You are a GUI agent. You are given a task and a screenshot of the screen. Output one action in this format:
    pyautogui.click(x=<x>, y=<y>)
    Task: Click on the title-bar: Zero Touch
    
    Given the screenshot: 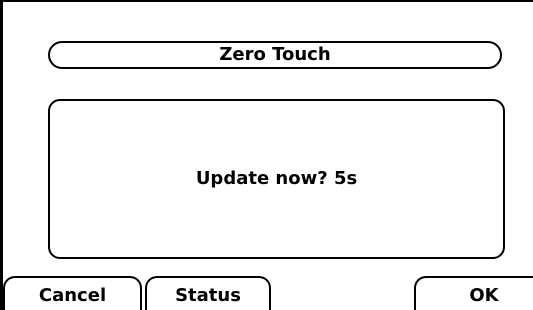 What is the action you would take?
    pyautogui.click(x=275, y=55)
    